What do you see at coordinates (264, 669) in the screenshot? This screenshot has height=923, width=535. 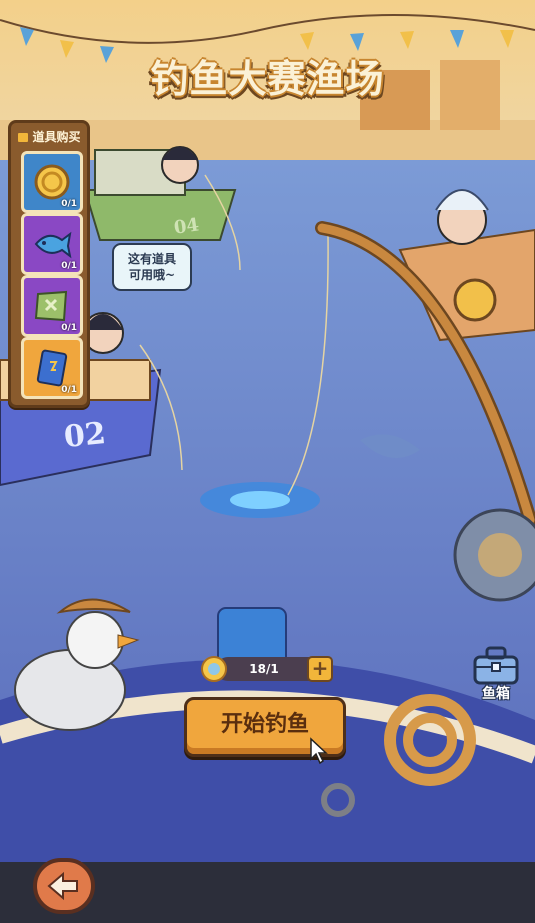 I see `bait-count-value: 18/1` at bounding box center [264, 669].